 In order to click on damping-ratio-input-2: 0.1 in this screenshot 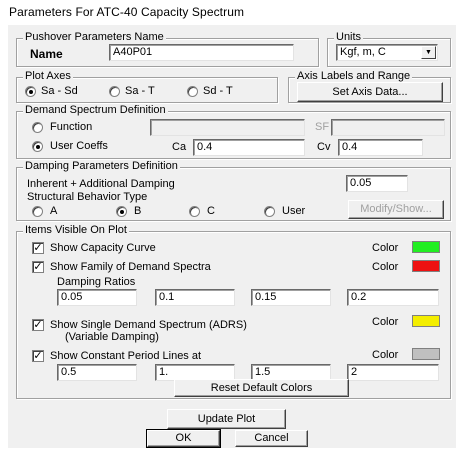, I will do `click(195, 297)`.